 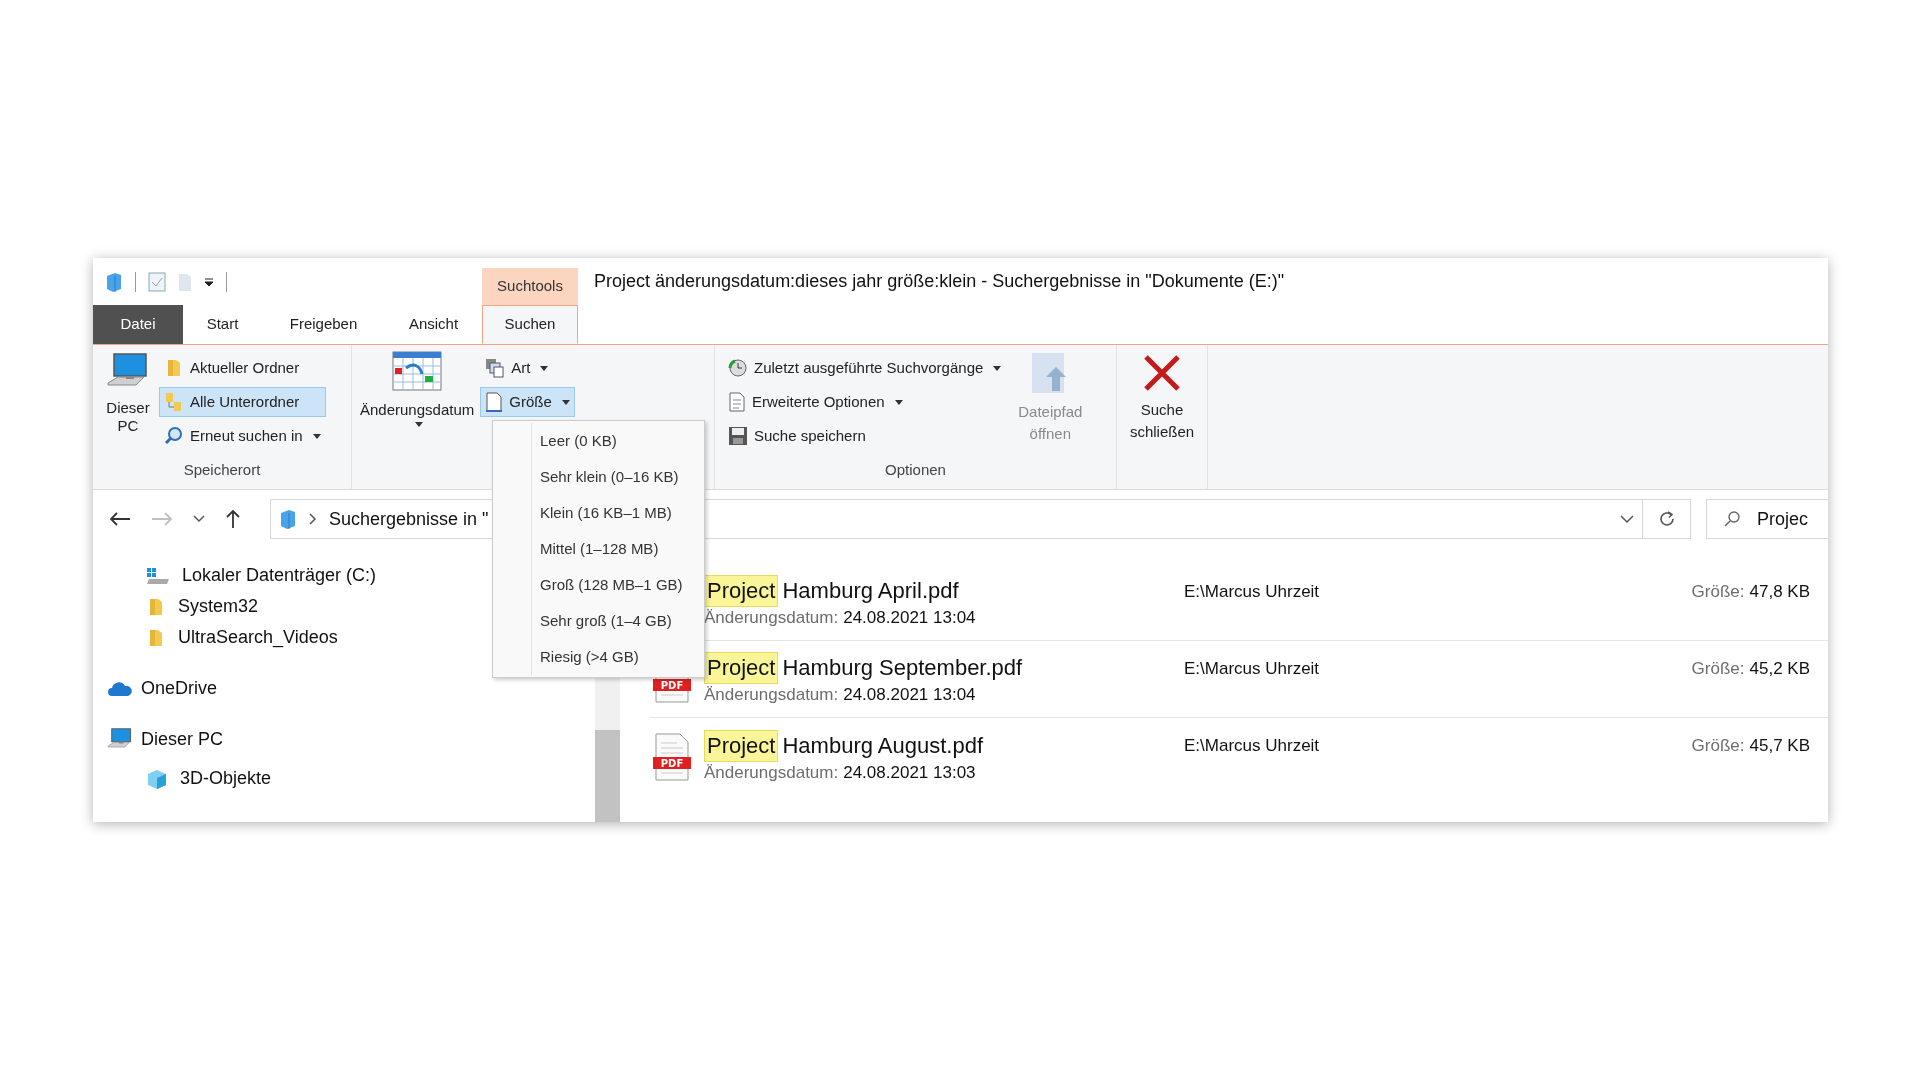 What do you see at coordinates (870, 591) in the screenshot?
I see `file-name: Hamburg April.pdf` at bounding box center [870, 591].